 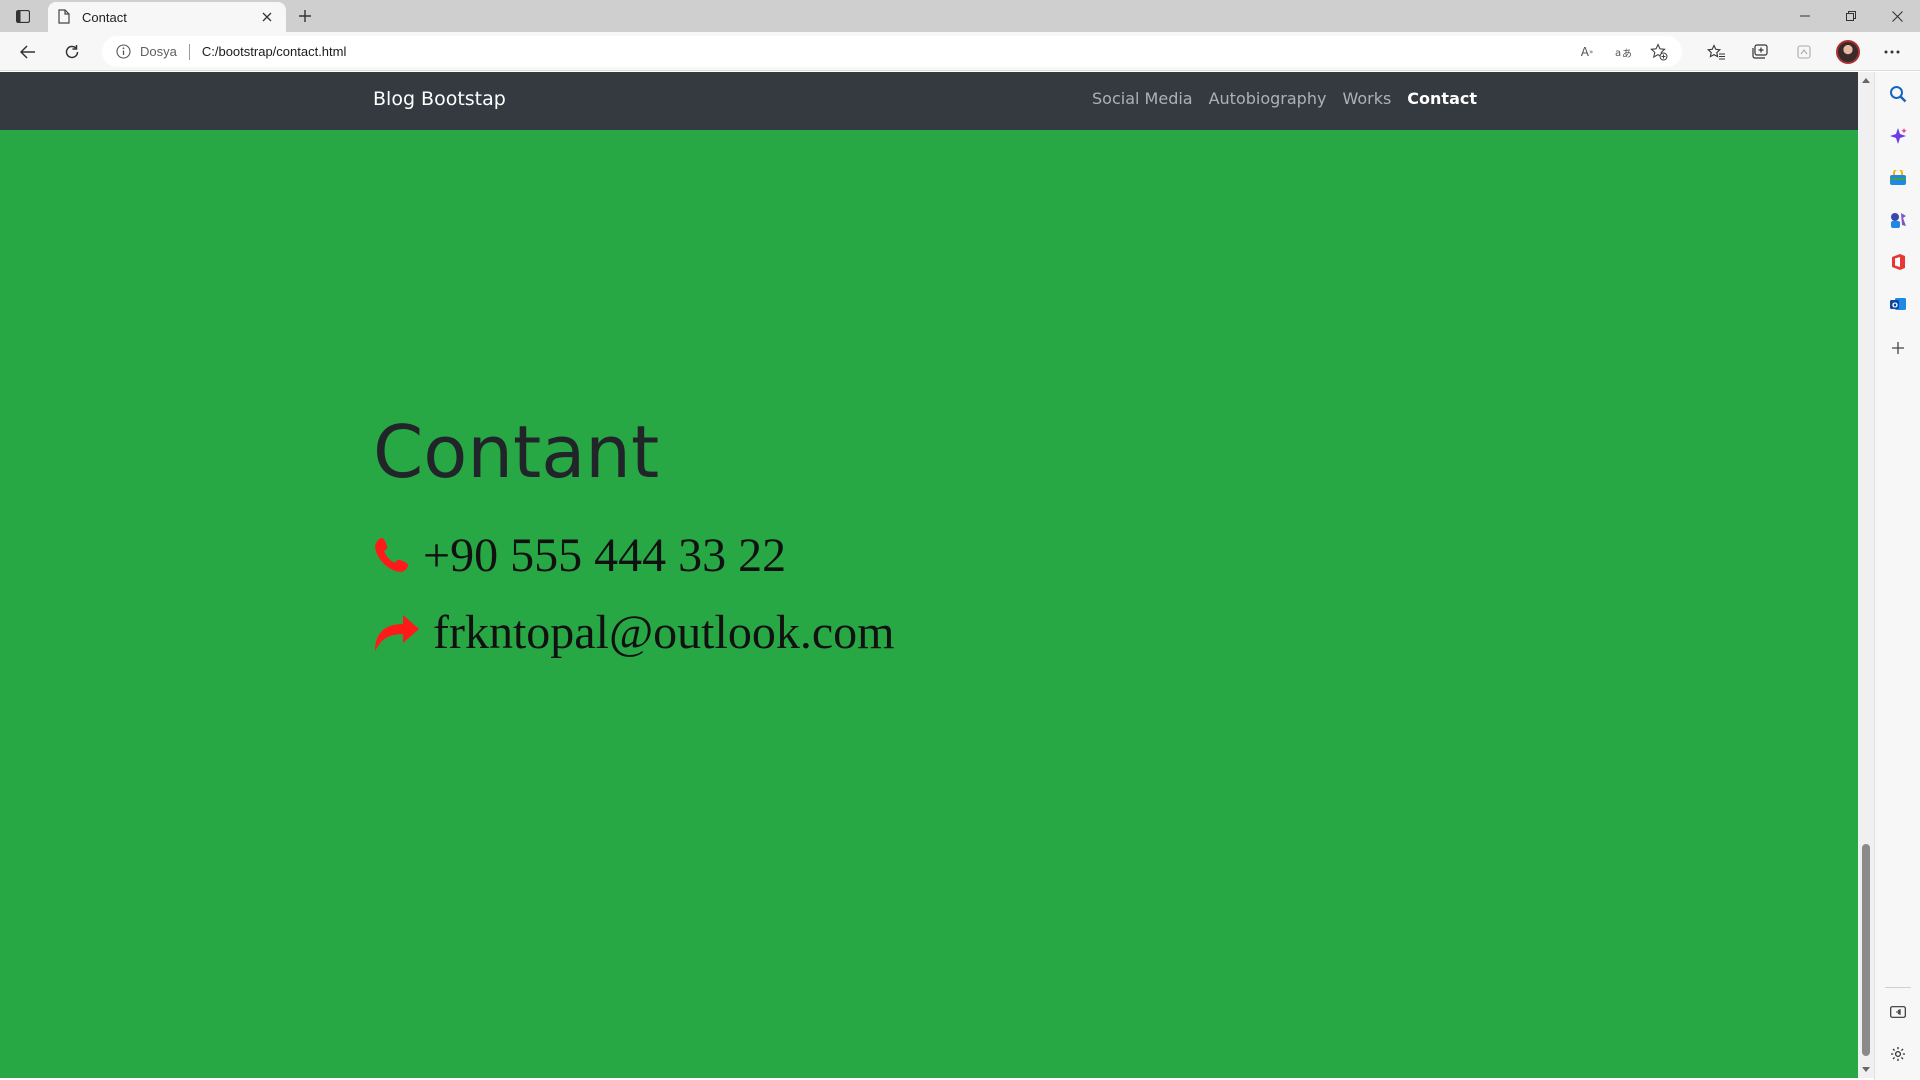 I want to click on profile-button, so click(x=1848, y=52).